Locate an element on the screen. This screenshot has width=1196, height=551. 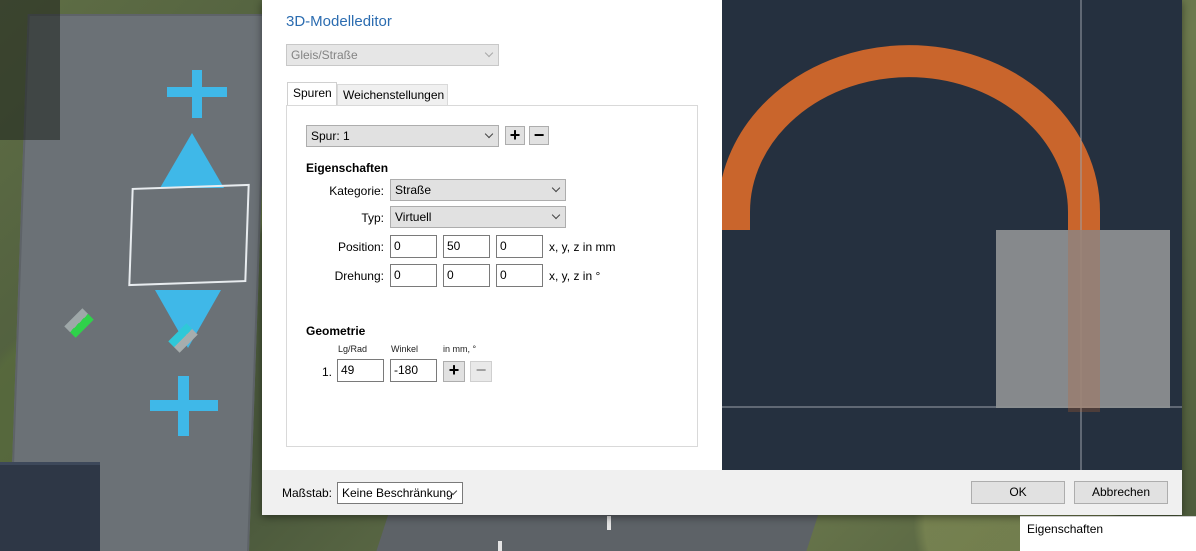
geometry-length-input: 49 is located at coordinates (360, 370).